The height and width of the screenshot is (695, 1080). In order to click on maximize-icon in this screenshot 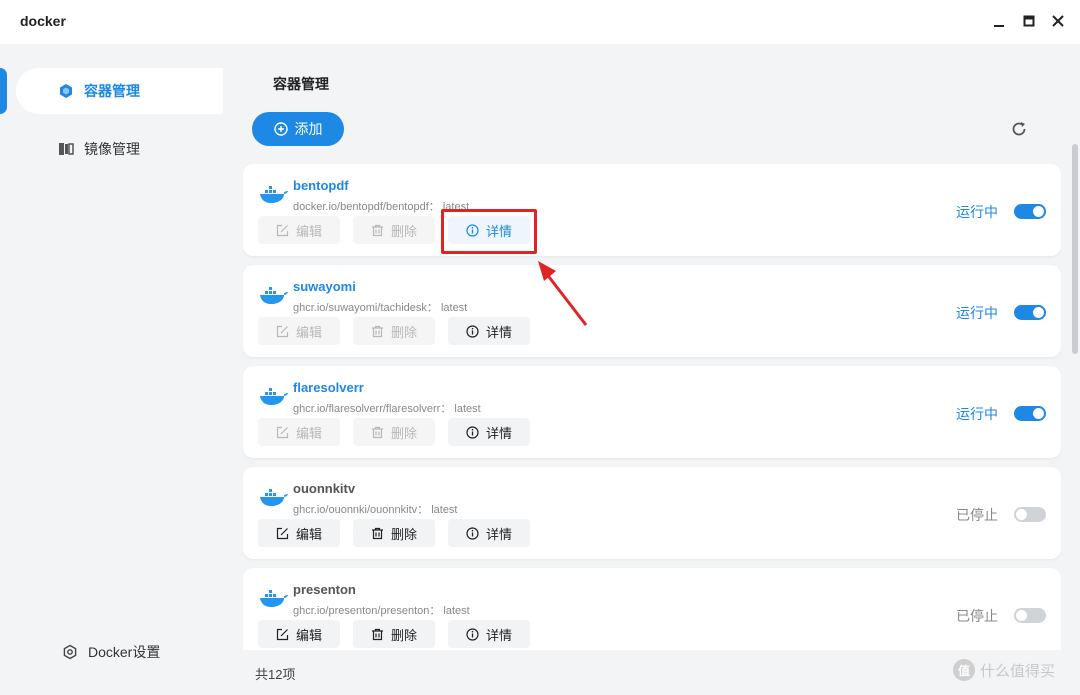, I will do `click(1029, 21)`.